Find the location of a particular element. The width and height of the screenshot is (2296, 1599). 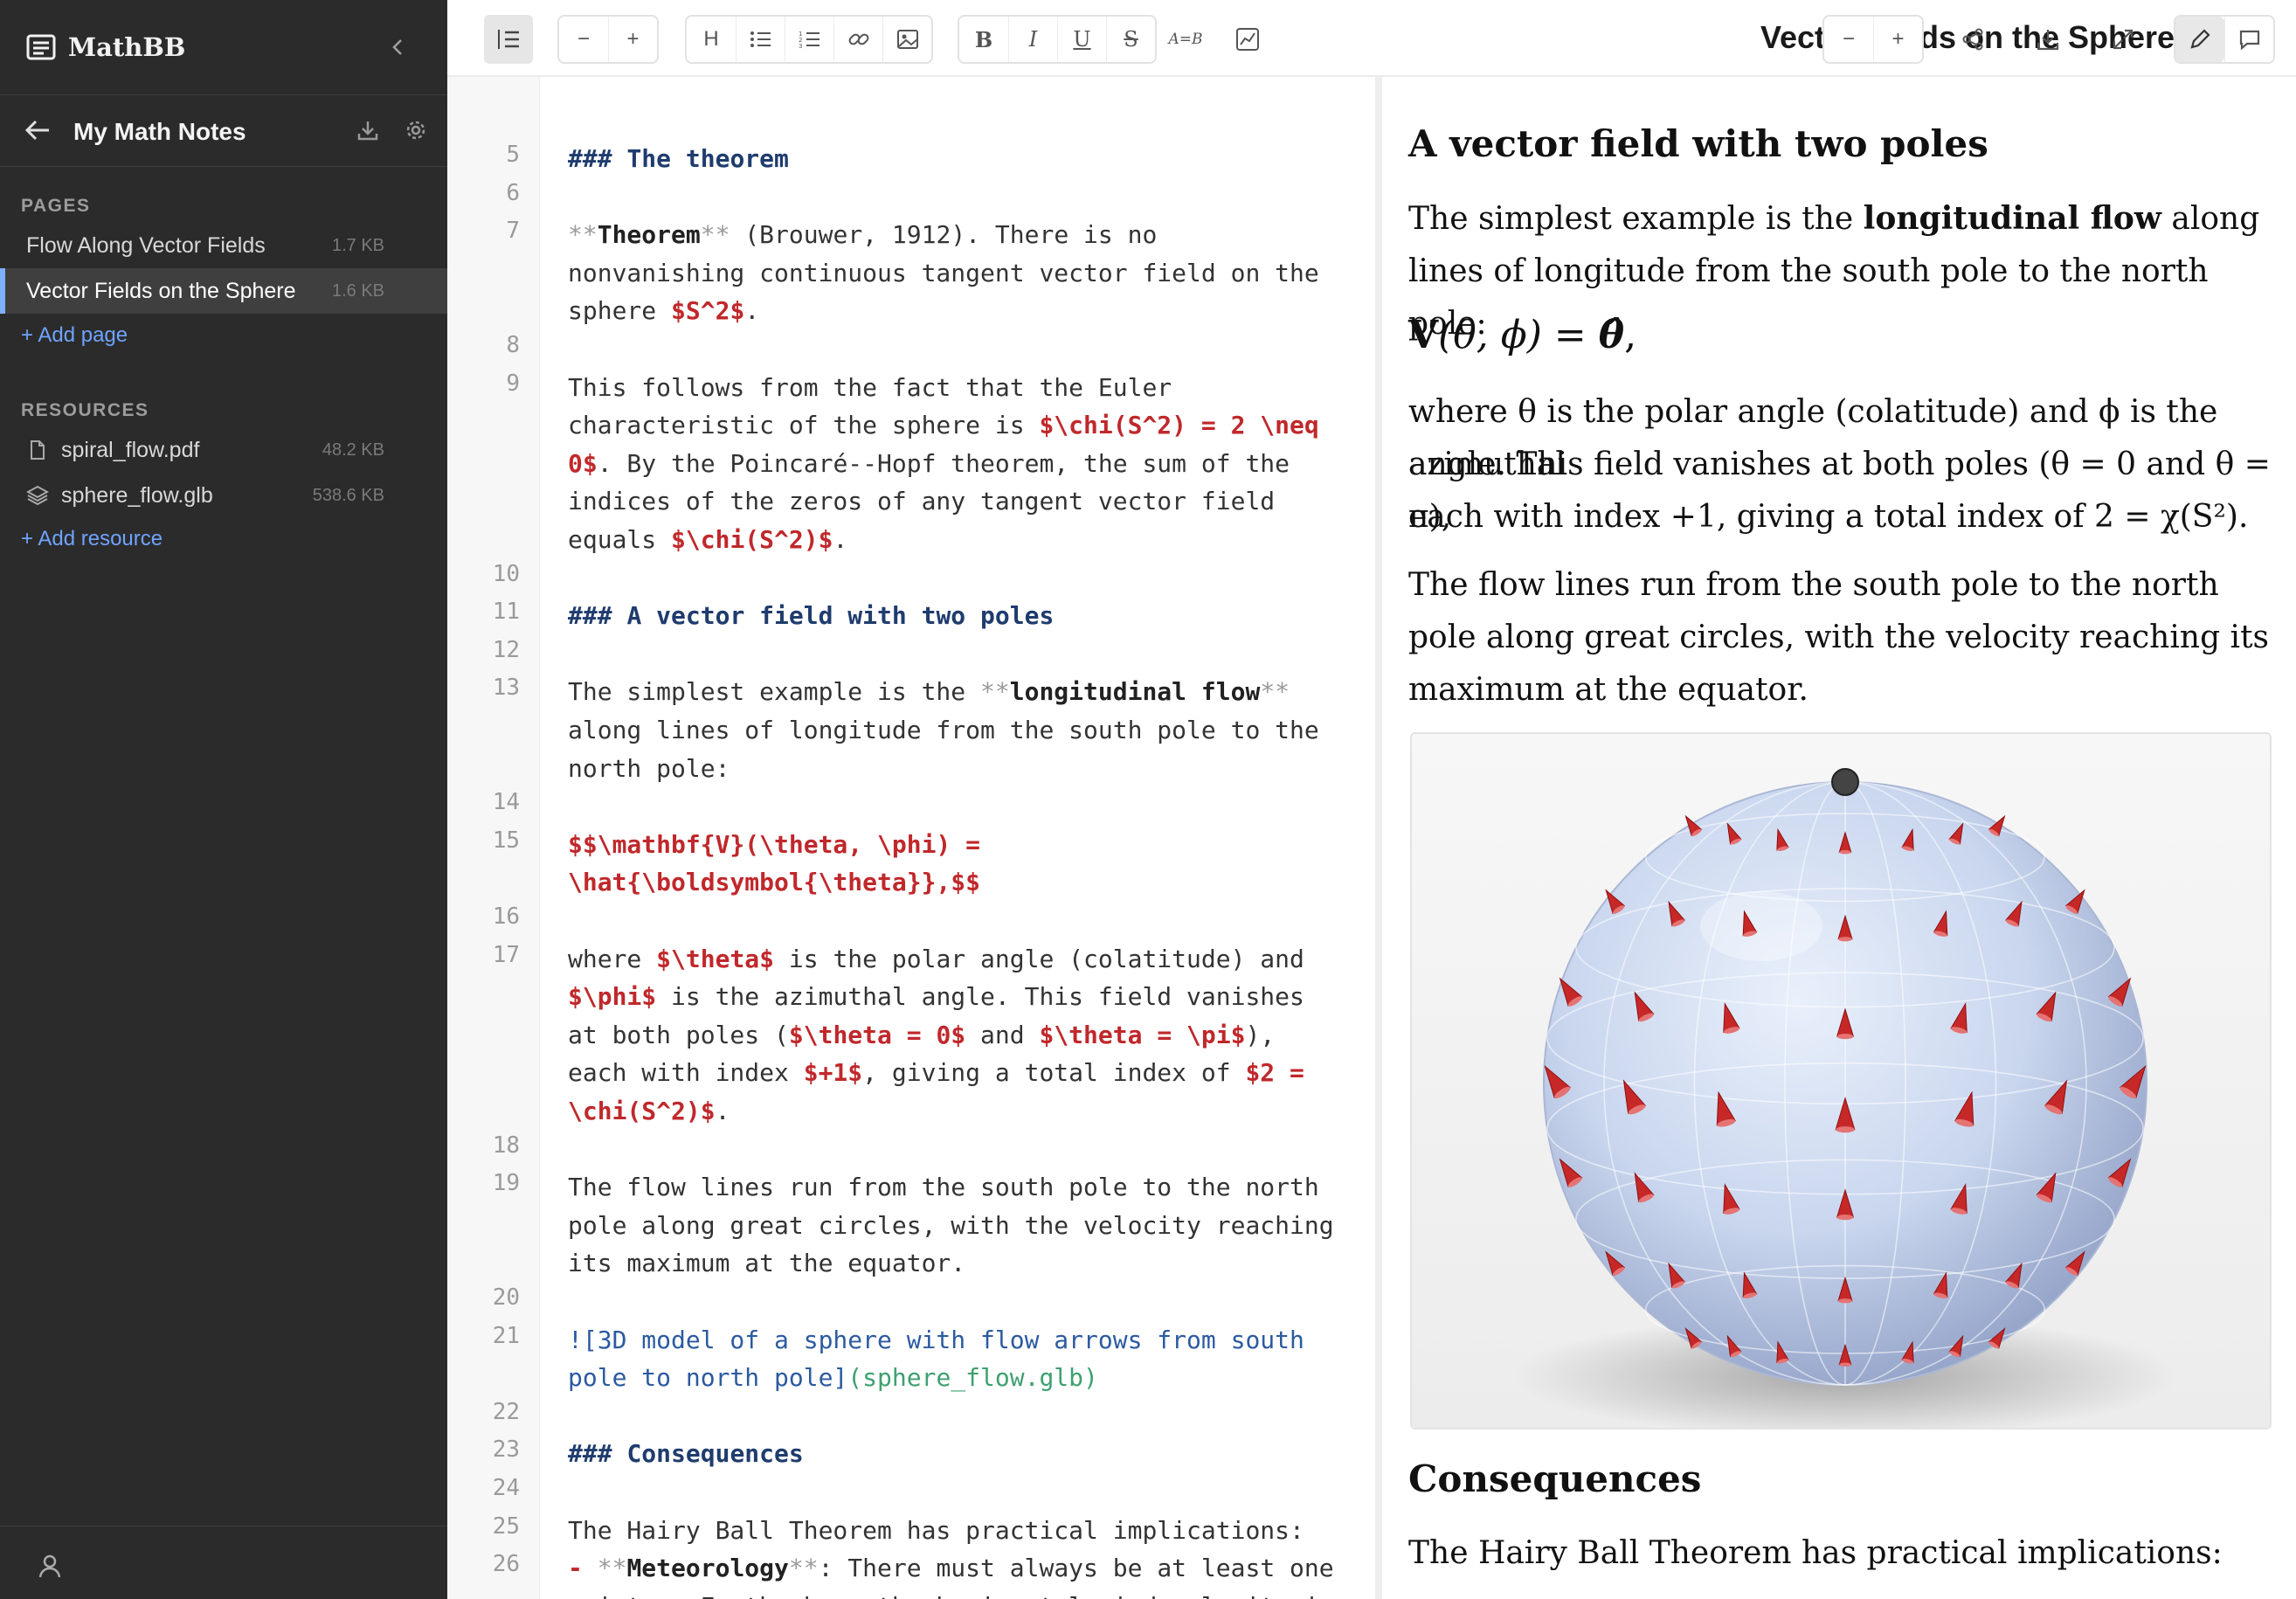

code-token: 0$ is located at coordinates (583, 463).